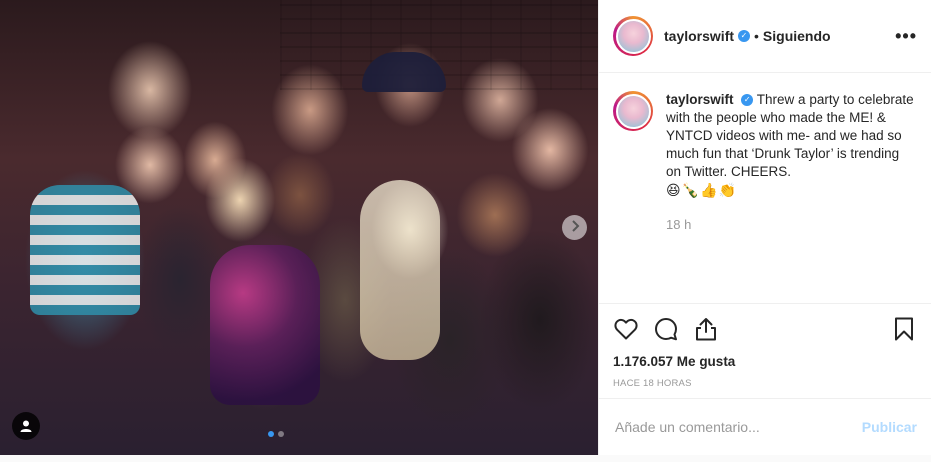  I want to click on photo-sequin-dress, so click(265, 325).